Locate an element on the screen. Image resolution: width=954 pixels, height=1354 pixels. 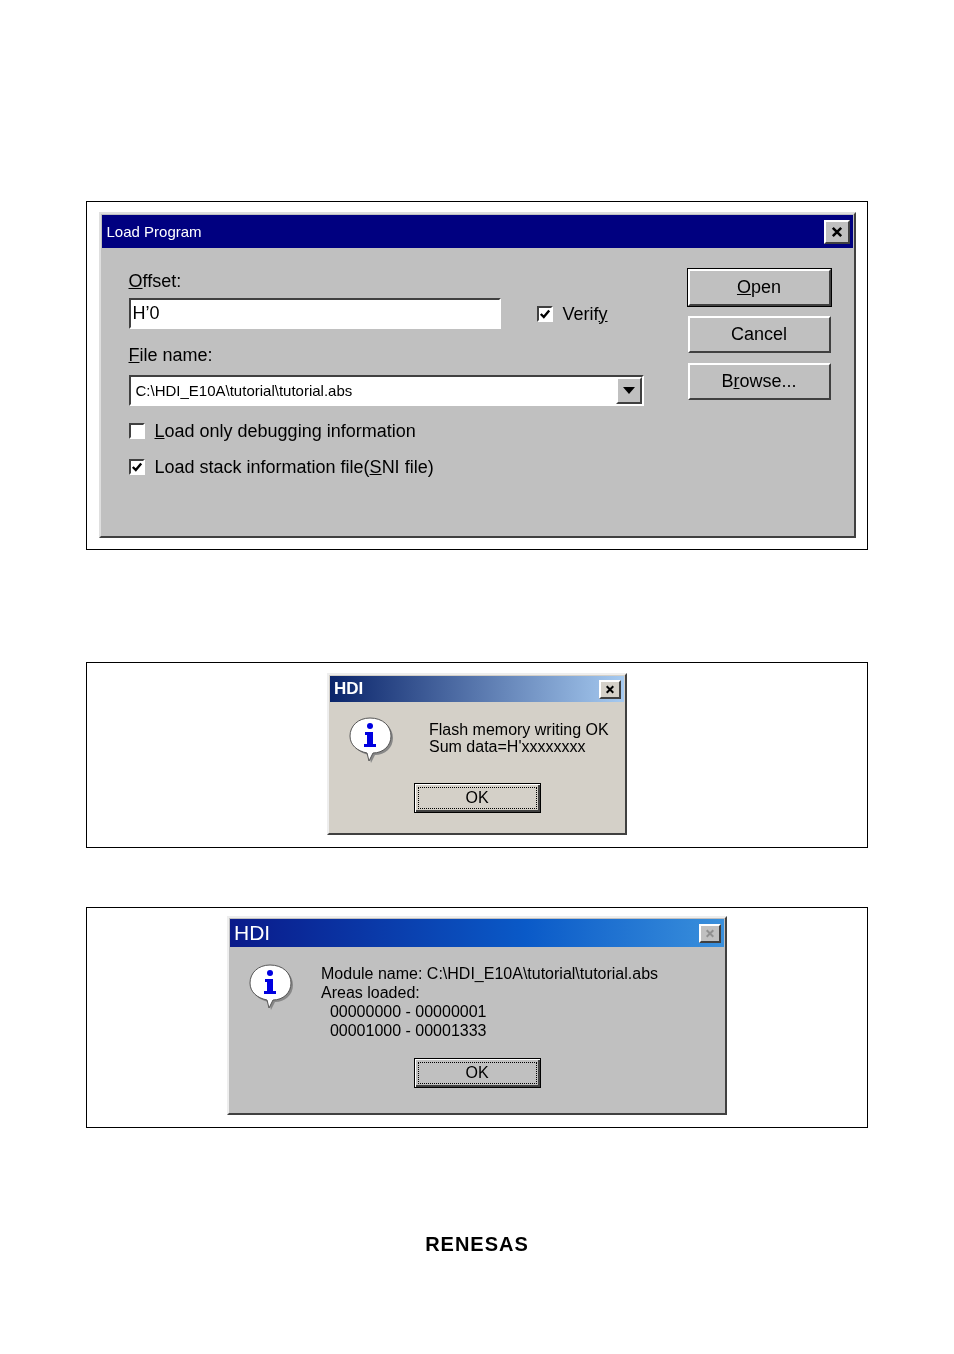
option-label: Load only debugging information is located at coordinates (285, 431).